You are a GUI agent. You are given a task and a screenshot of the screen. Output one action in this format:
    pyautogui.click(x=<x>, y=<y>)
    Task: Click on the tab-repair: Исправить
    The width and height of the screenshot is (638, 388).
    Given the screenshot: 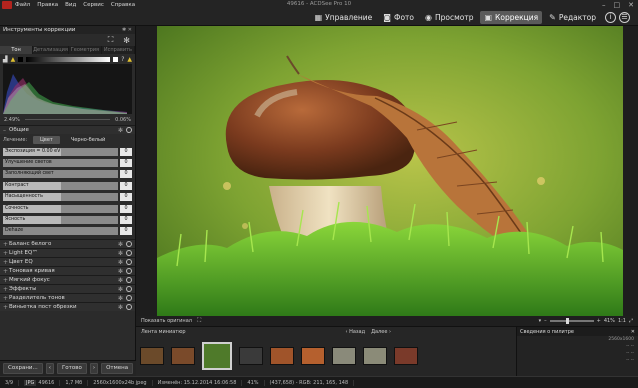 What is the action you would take?
    pyautogui.click(x=118, y=50)
    